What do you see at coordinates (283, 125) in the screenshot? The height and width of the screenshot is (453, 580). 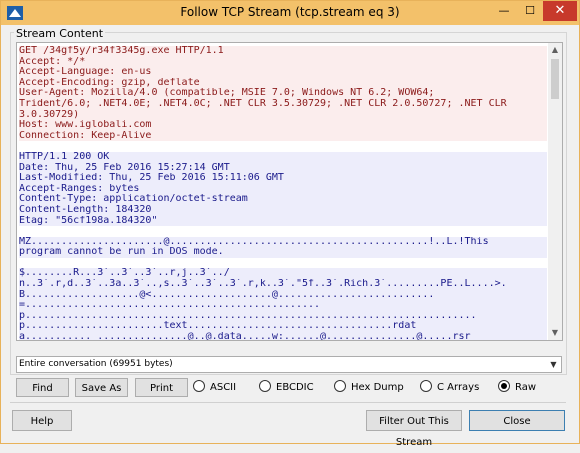 I see `client-request-line: Host: www.iglobali.com` at bounding box center [283, 125].